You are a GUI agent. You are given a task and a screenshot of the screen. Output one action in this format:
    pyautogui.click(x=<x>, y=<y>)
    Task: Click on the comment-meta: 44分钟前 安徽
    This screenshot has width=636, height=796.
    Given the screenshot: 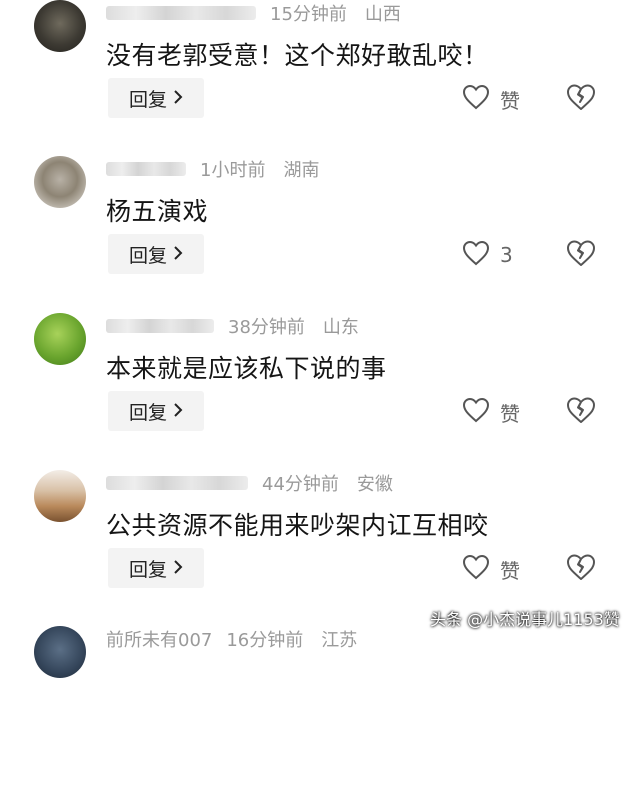 What is the action you would take?
    pyautogui.click(x=249, y=483)
    